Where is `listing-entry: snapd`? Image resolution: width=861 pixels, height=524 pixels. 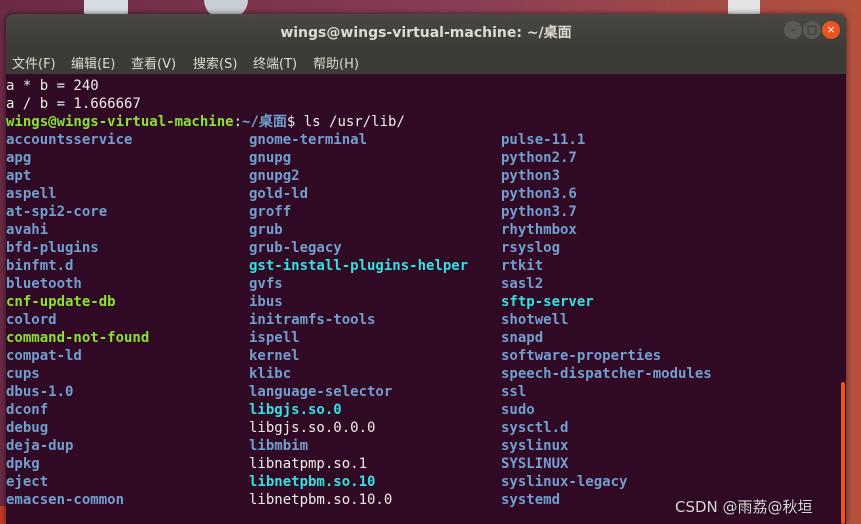 listing-entry: snapd is located at coordinates (522, 338).